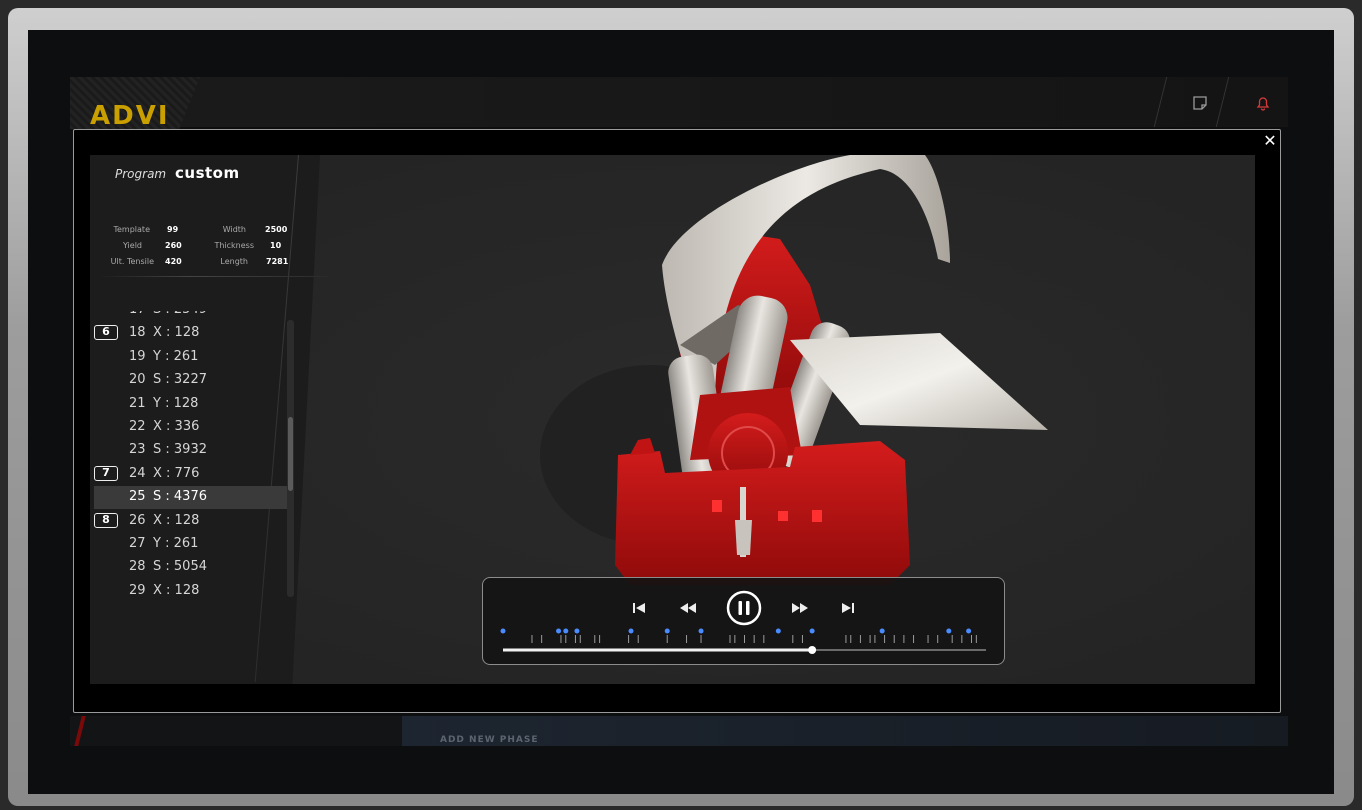 The width and height of the screenshot is (1362, 810). I want to click on app-header, so click(679, 102).